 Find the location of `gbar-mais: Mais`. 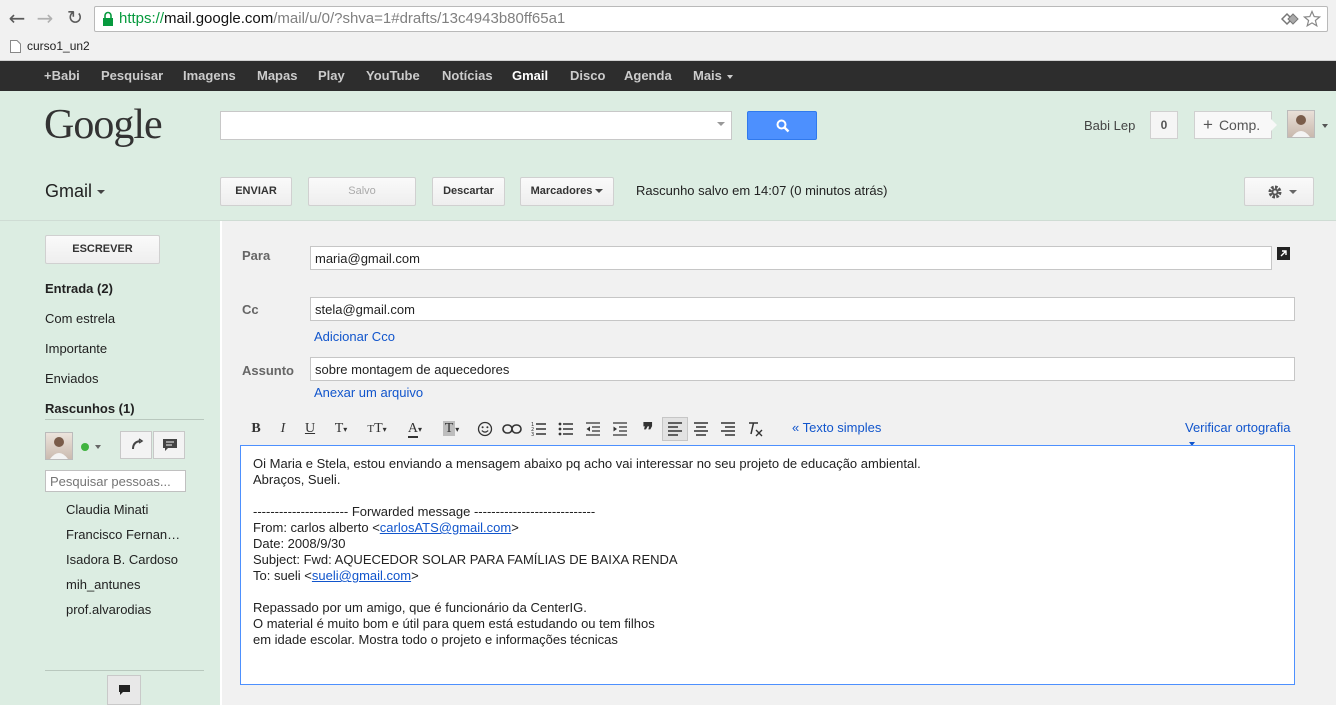

gbar-mais: Mais is located at coordinates (713, 75).